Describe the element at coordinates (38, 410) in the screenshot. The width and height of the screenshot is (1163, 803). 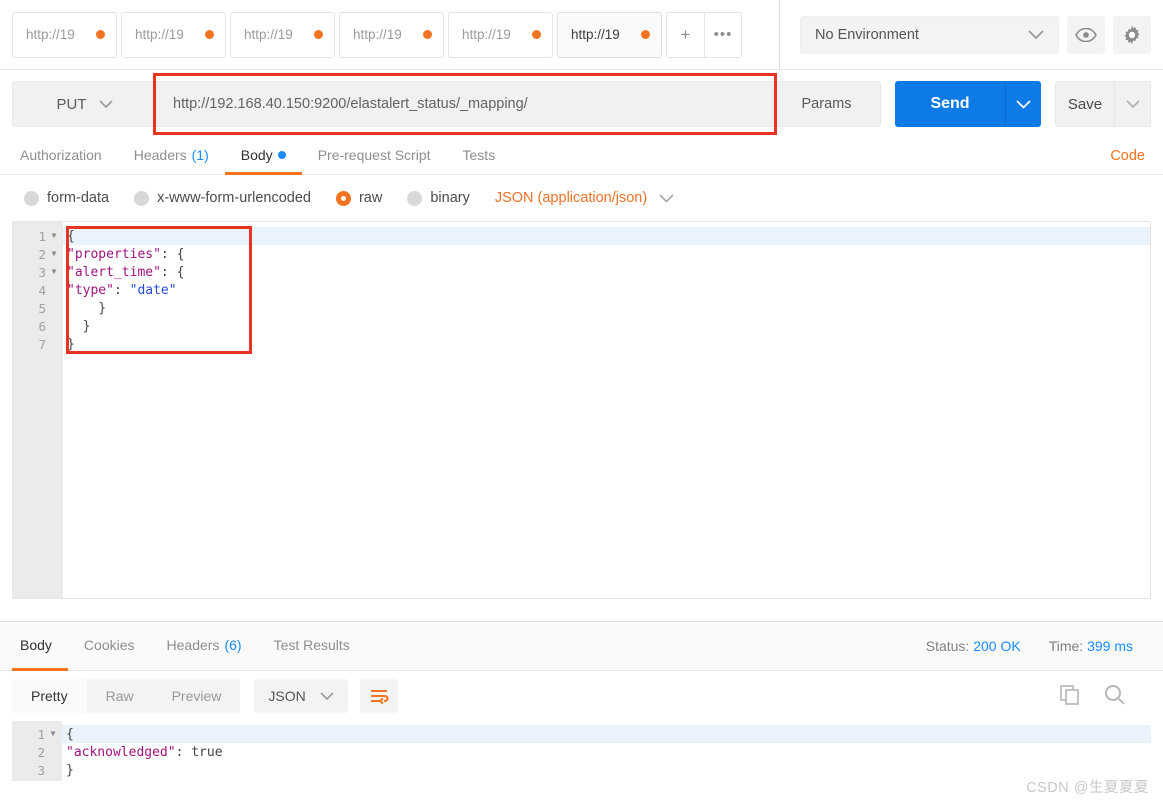
I see `editor-gutter: 1 ▼ 2 ▼ 3 ▼ 4 5 6 7` at that location.